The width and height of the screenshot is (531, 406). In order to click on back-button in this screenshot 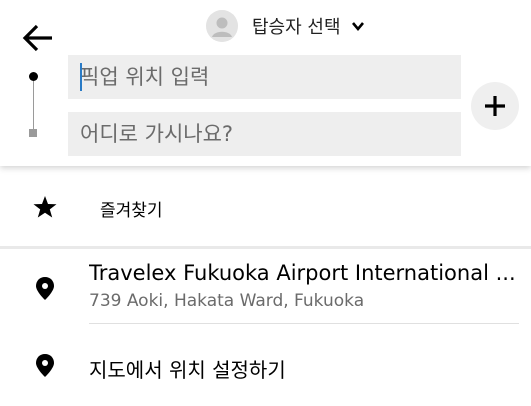, I will do `click(38, 38)`.